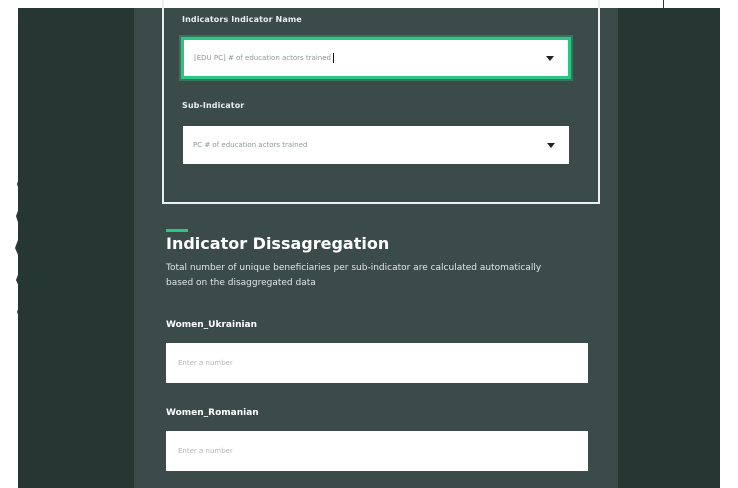  What do you see at coordinates (376, 58) in the screenshot?
I see `indicator-name-select: [EDU PC] # of education actors trained` at bounding box center [376, 58].